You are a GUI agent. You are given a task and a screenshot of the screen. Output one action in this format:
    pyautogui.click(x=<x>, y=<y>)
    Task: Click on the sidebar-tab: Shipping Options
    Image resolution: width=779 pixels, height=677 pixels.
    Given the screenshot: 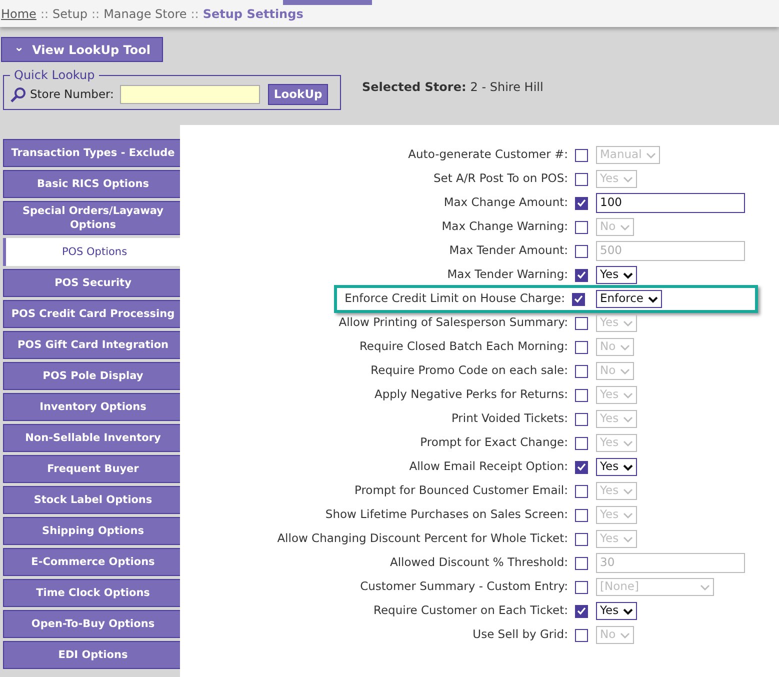 What is the action you would take?
    pyautogui.click(x=93, y=531)
    